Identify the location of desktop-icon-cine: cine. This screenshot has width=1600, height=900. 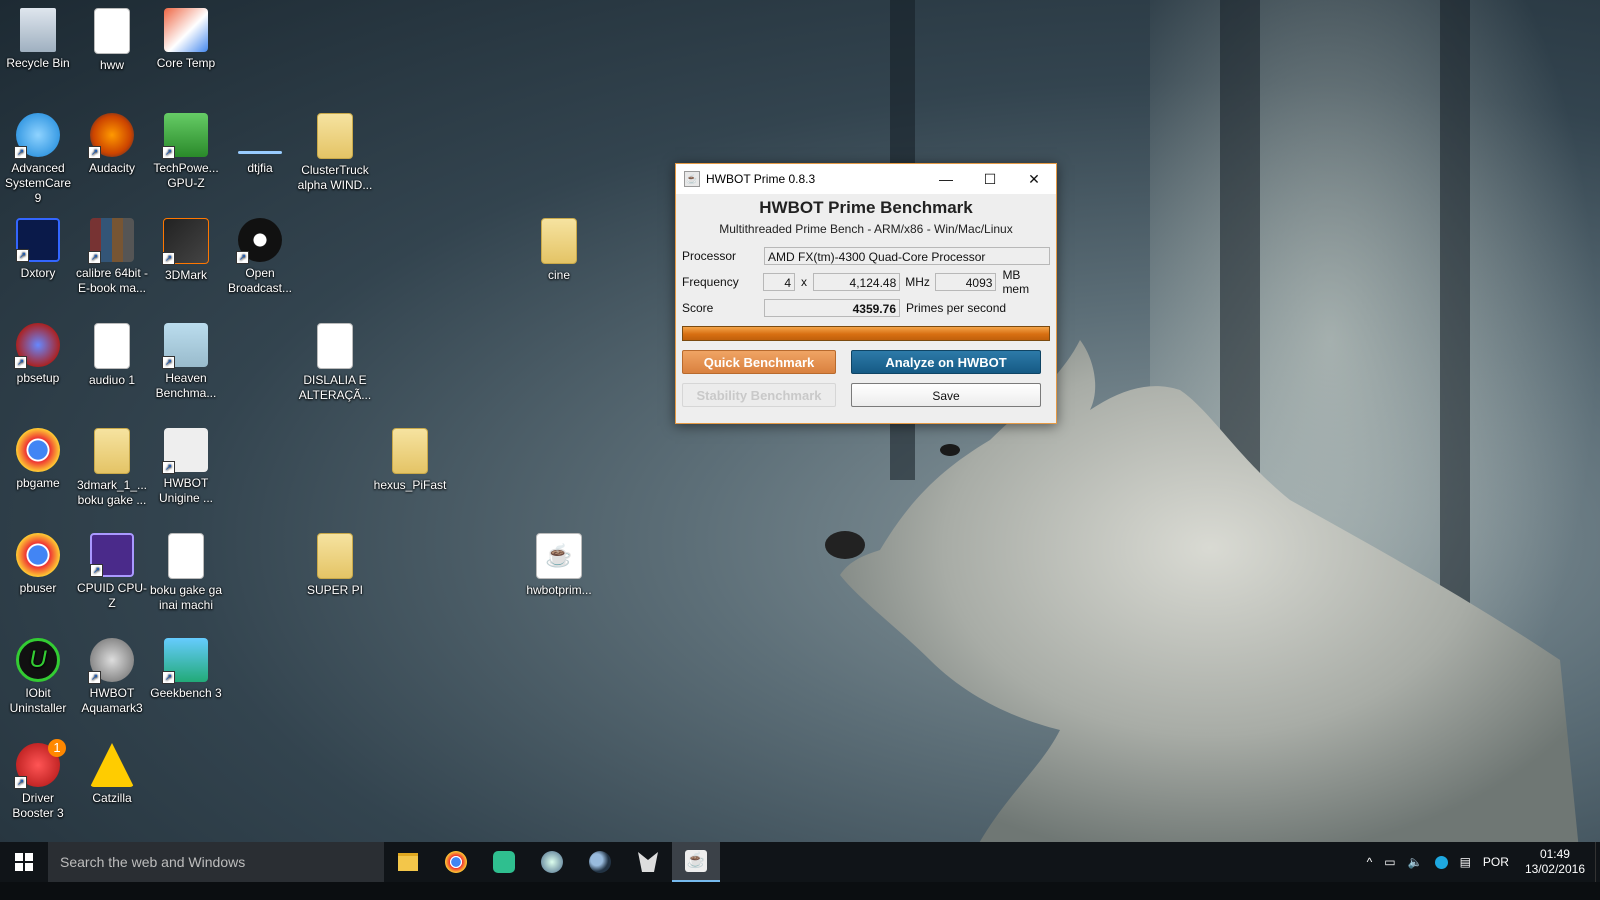
(559, 250).